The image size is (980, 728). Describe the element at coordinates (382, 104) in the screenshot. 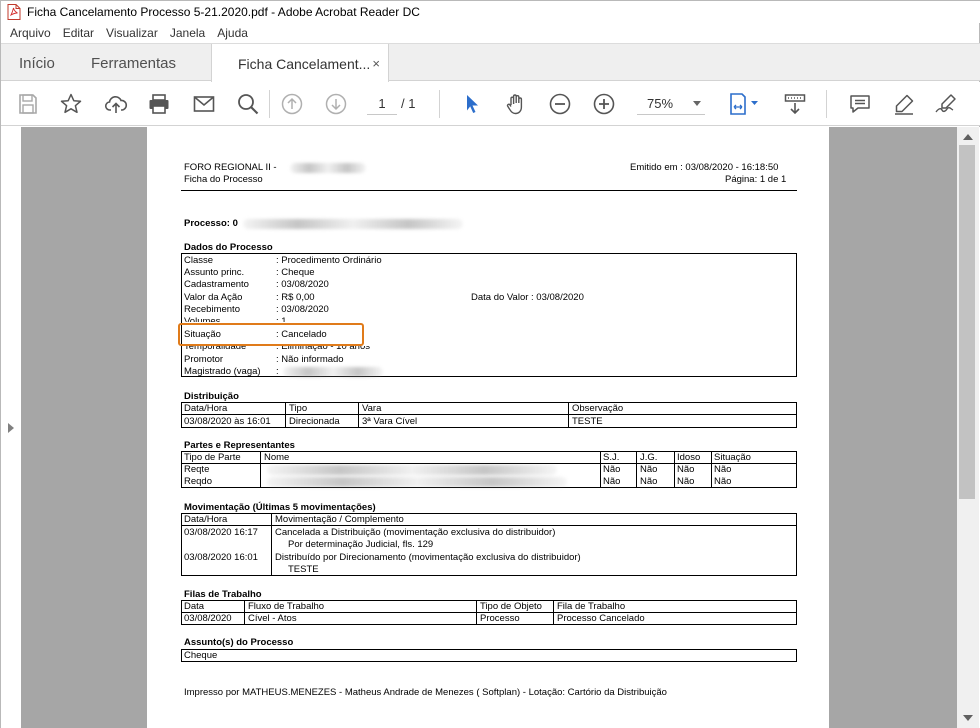

I see `page-number-input` at that location.